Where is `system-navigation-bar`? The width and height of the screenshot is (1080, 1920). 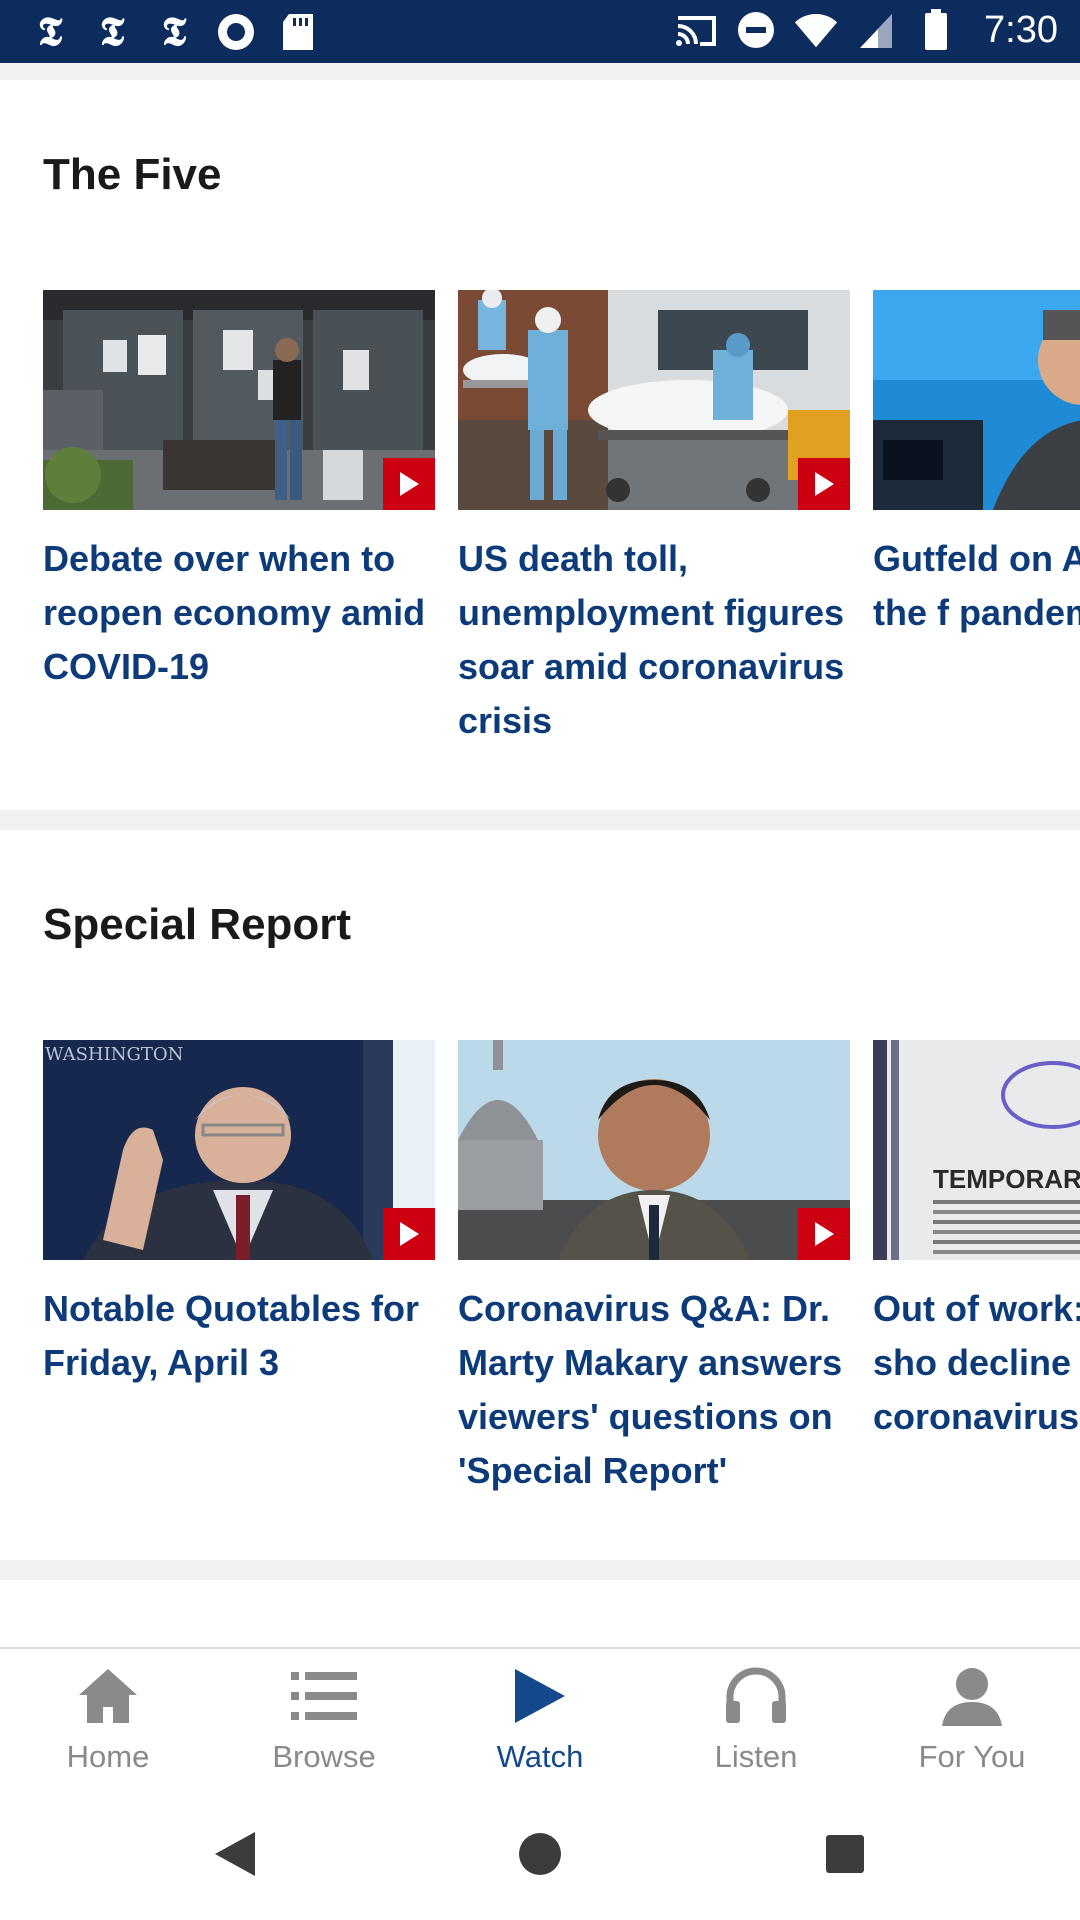
system-navigation-bar is located at coordinates (540, 1853).